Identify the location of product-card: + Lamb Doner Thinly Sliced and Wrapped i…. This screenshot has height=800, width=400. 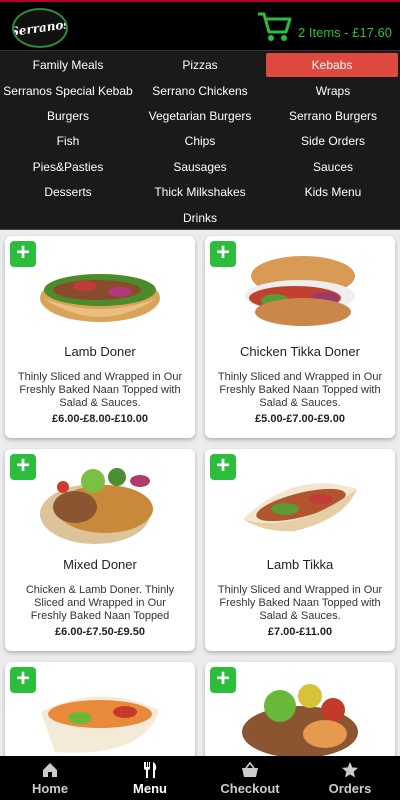
(100, 337).